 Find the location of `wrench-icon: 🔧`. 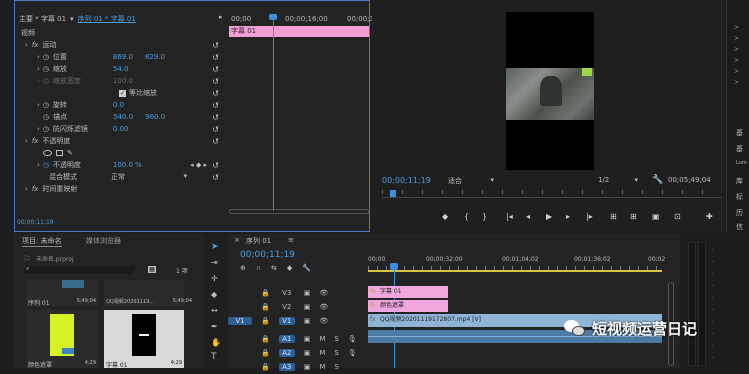

wrench-icon: 🔧 is located at coordinates (657, 180).